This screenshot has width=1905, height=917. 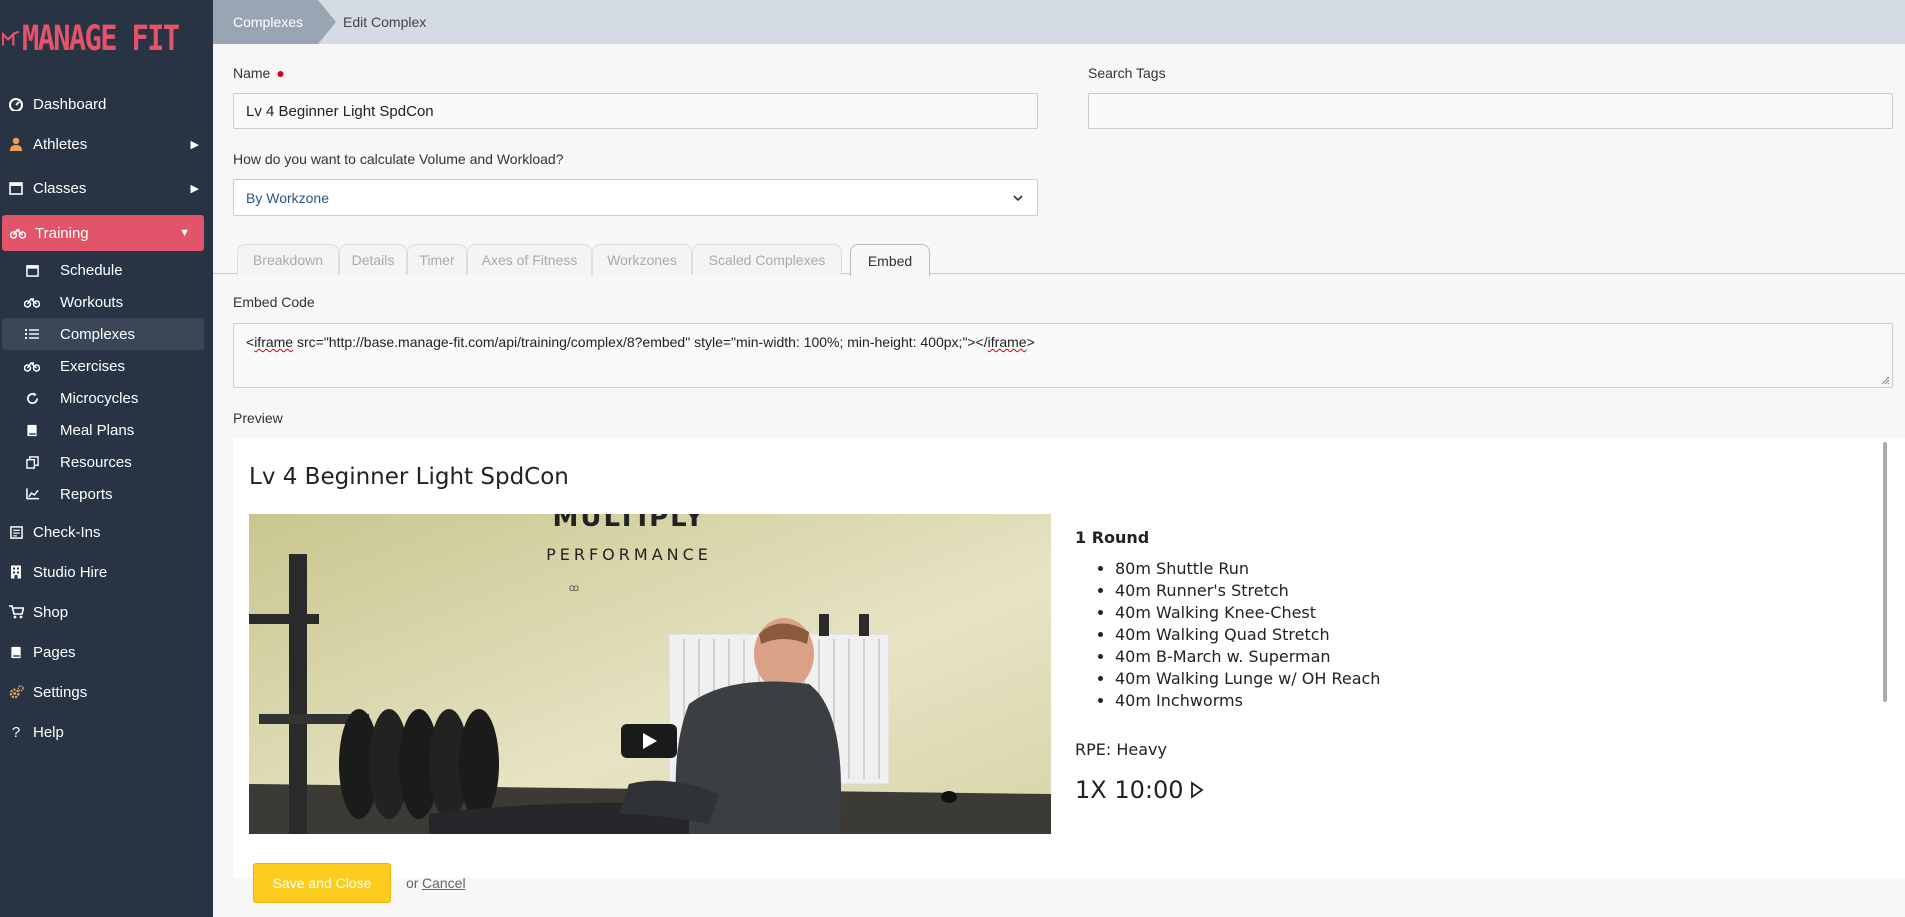 I want to click on nav-check-ins: Check-Ins, so click(x=106, y=532).